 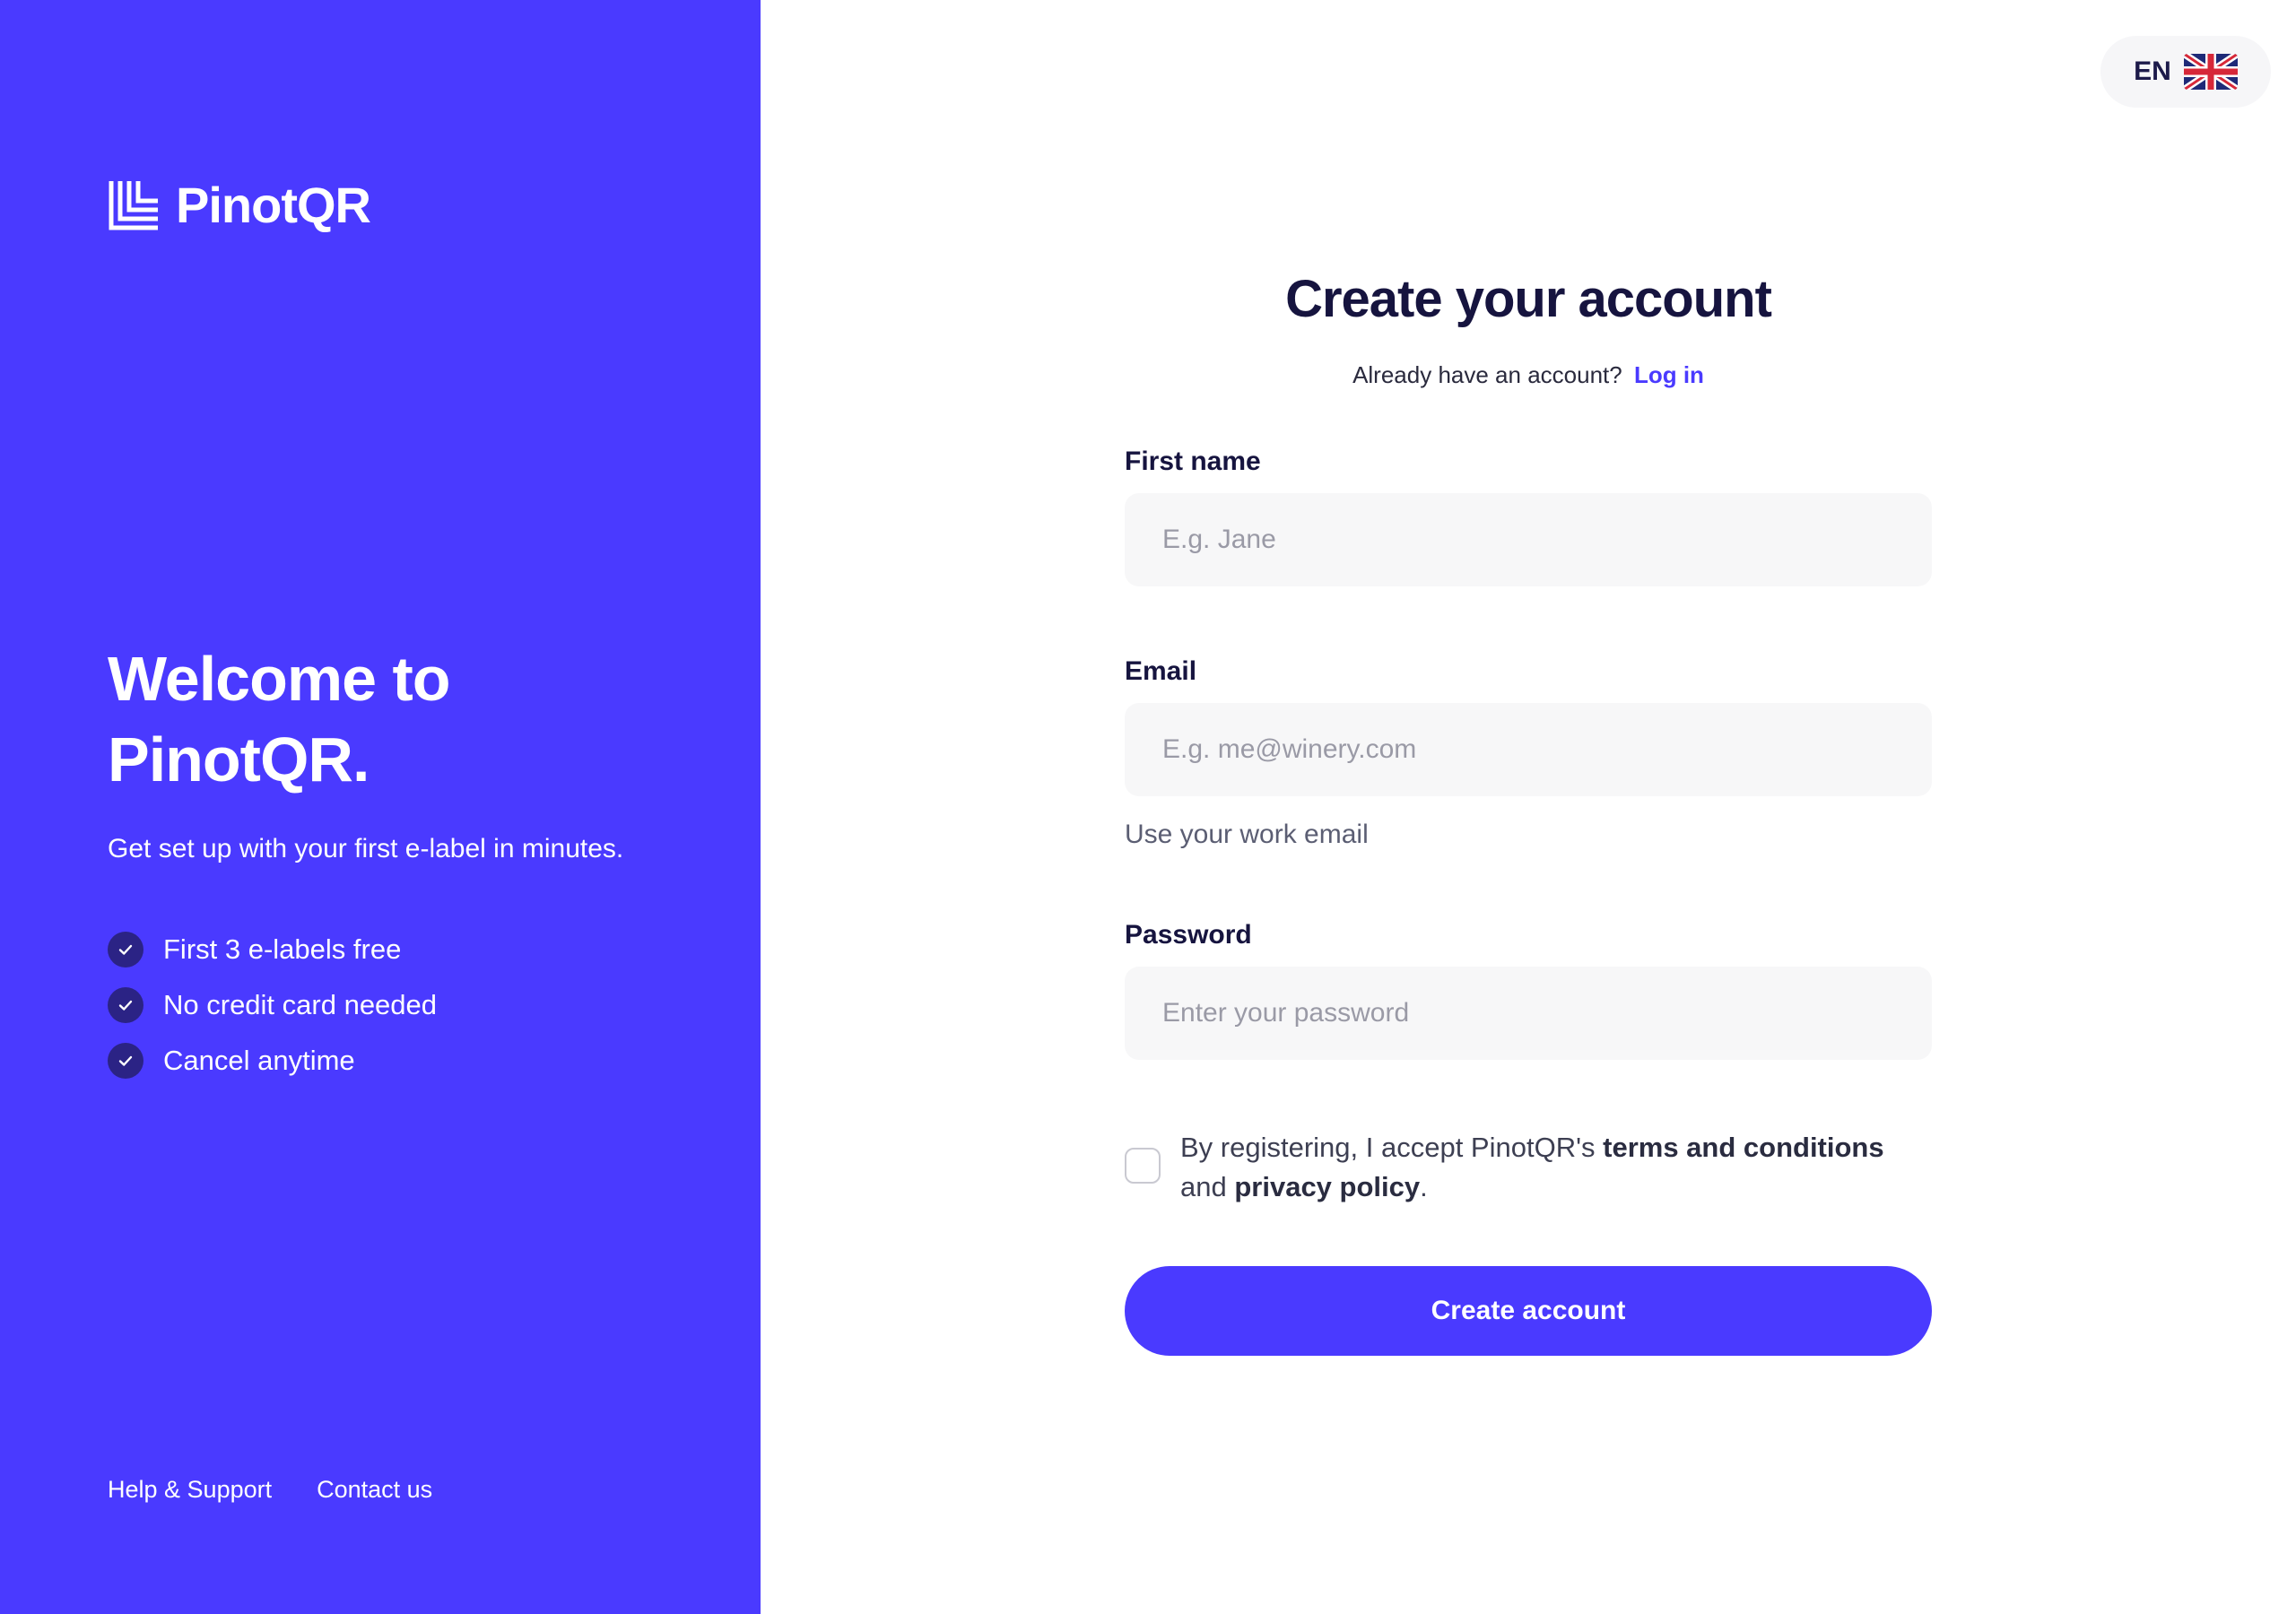 I want to click on privacy-link: privacy policy, so click(x=1327, y=1186).